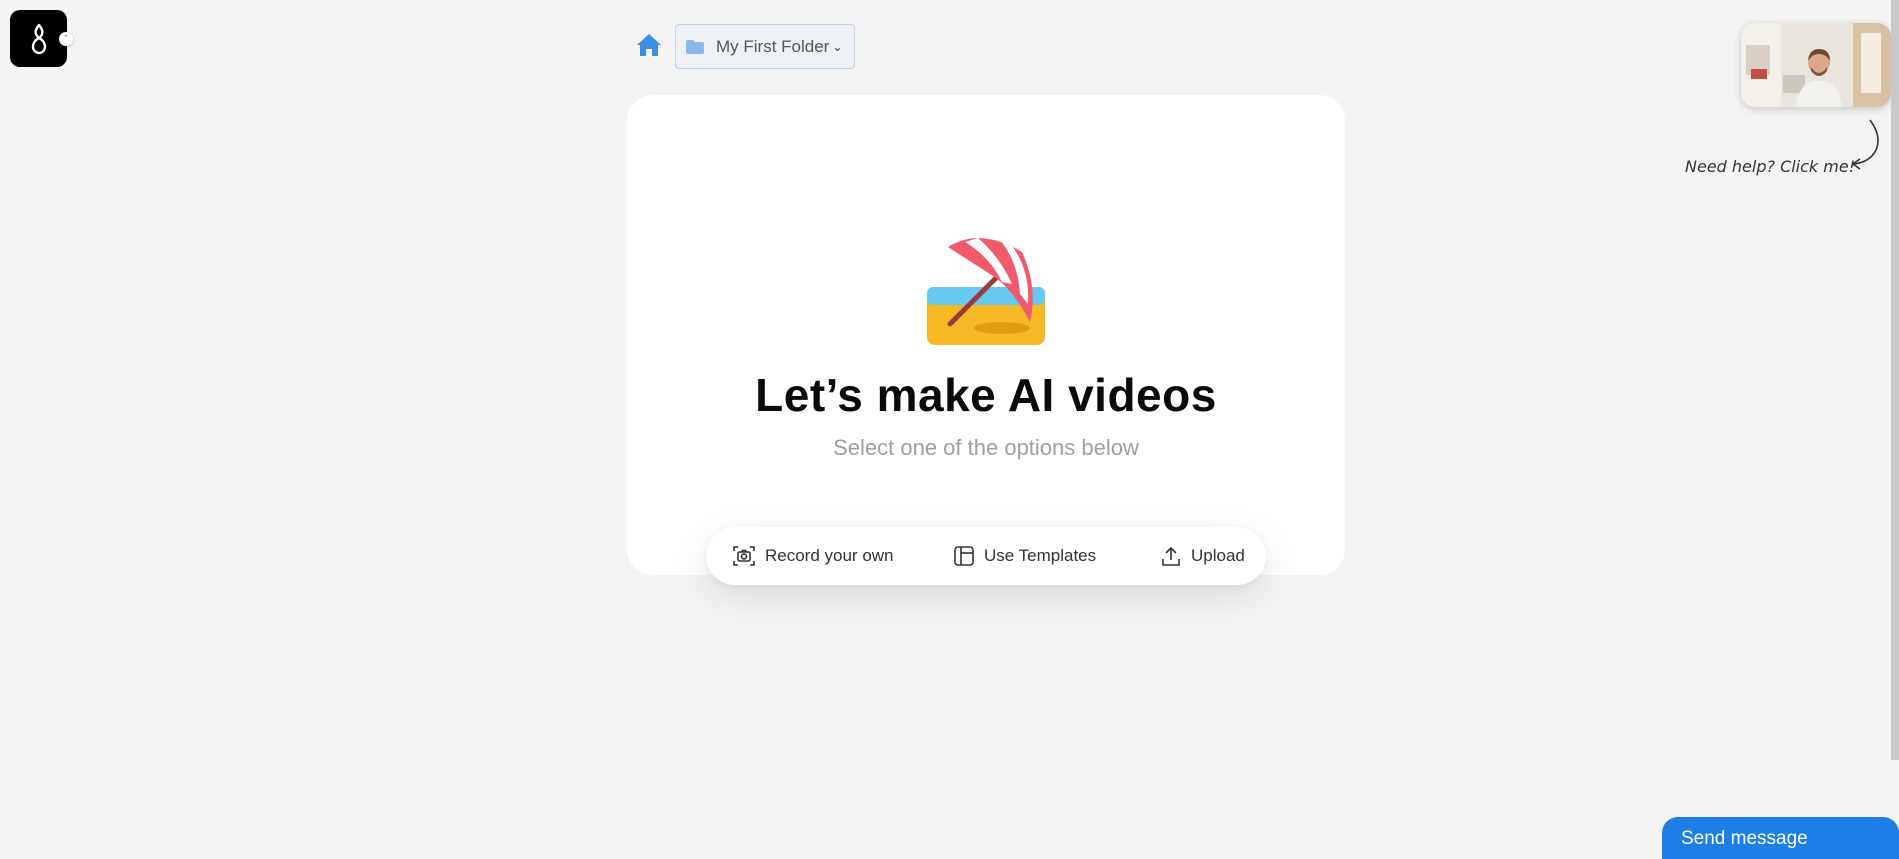  I want to click on record-your-own-label: Record your own, so click(829, 555).